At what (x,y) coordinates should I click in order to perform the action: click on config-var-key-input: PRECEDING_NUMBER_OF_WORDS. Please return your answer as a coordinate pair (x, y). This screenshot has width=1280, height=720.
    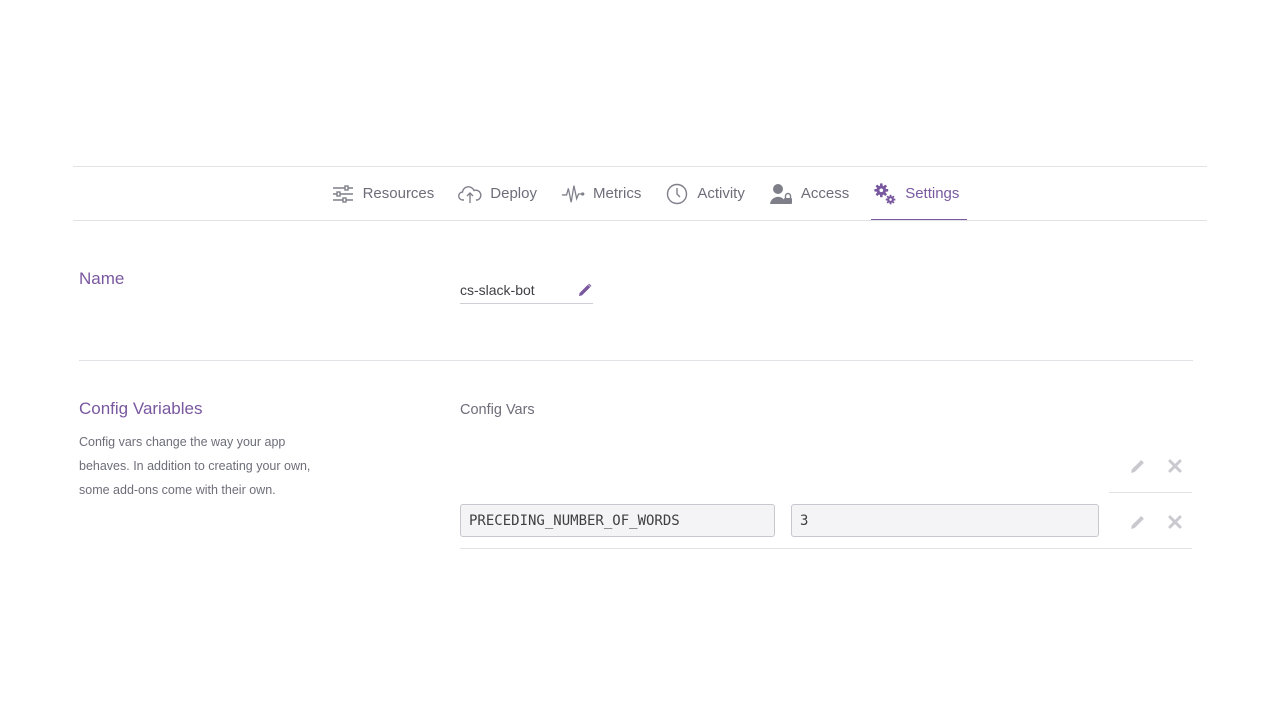
    Looking at the image, I should click on (617, 520).